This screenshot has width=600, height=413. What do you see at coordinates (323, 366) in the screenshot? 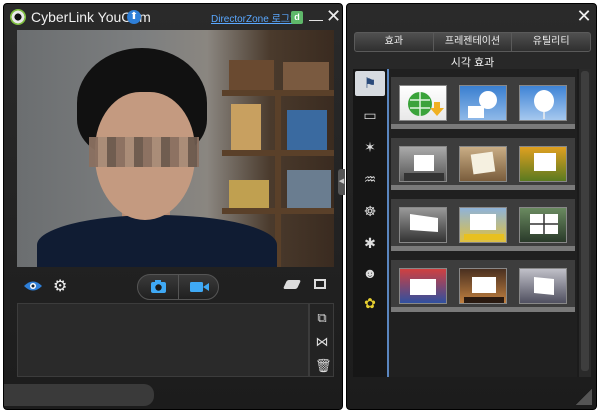
I see `delete-icon: 🗑` at bounding box center [323, 366].